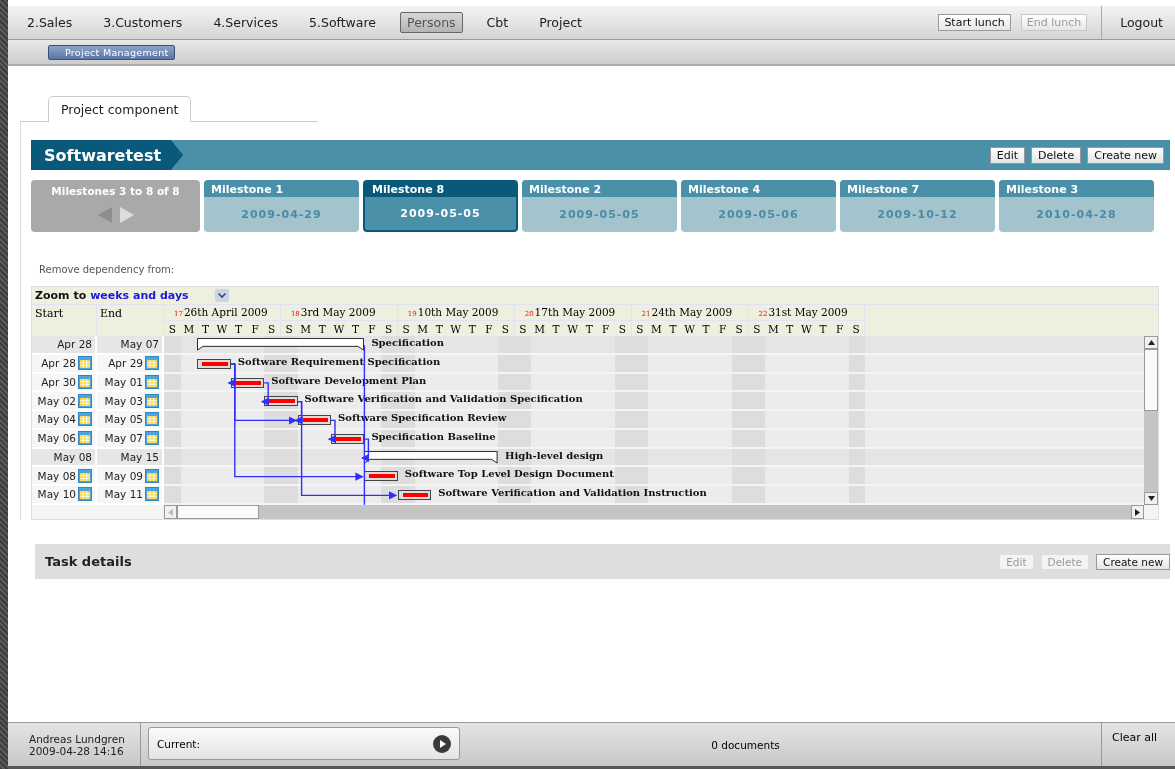 This screenshot has height=769, width=1175. What do you see at coordinates (77, 750) in the screenshot?
I see `login-time: 2009-04-28 14:16` at bounding box center [77, 750].